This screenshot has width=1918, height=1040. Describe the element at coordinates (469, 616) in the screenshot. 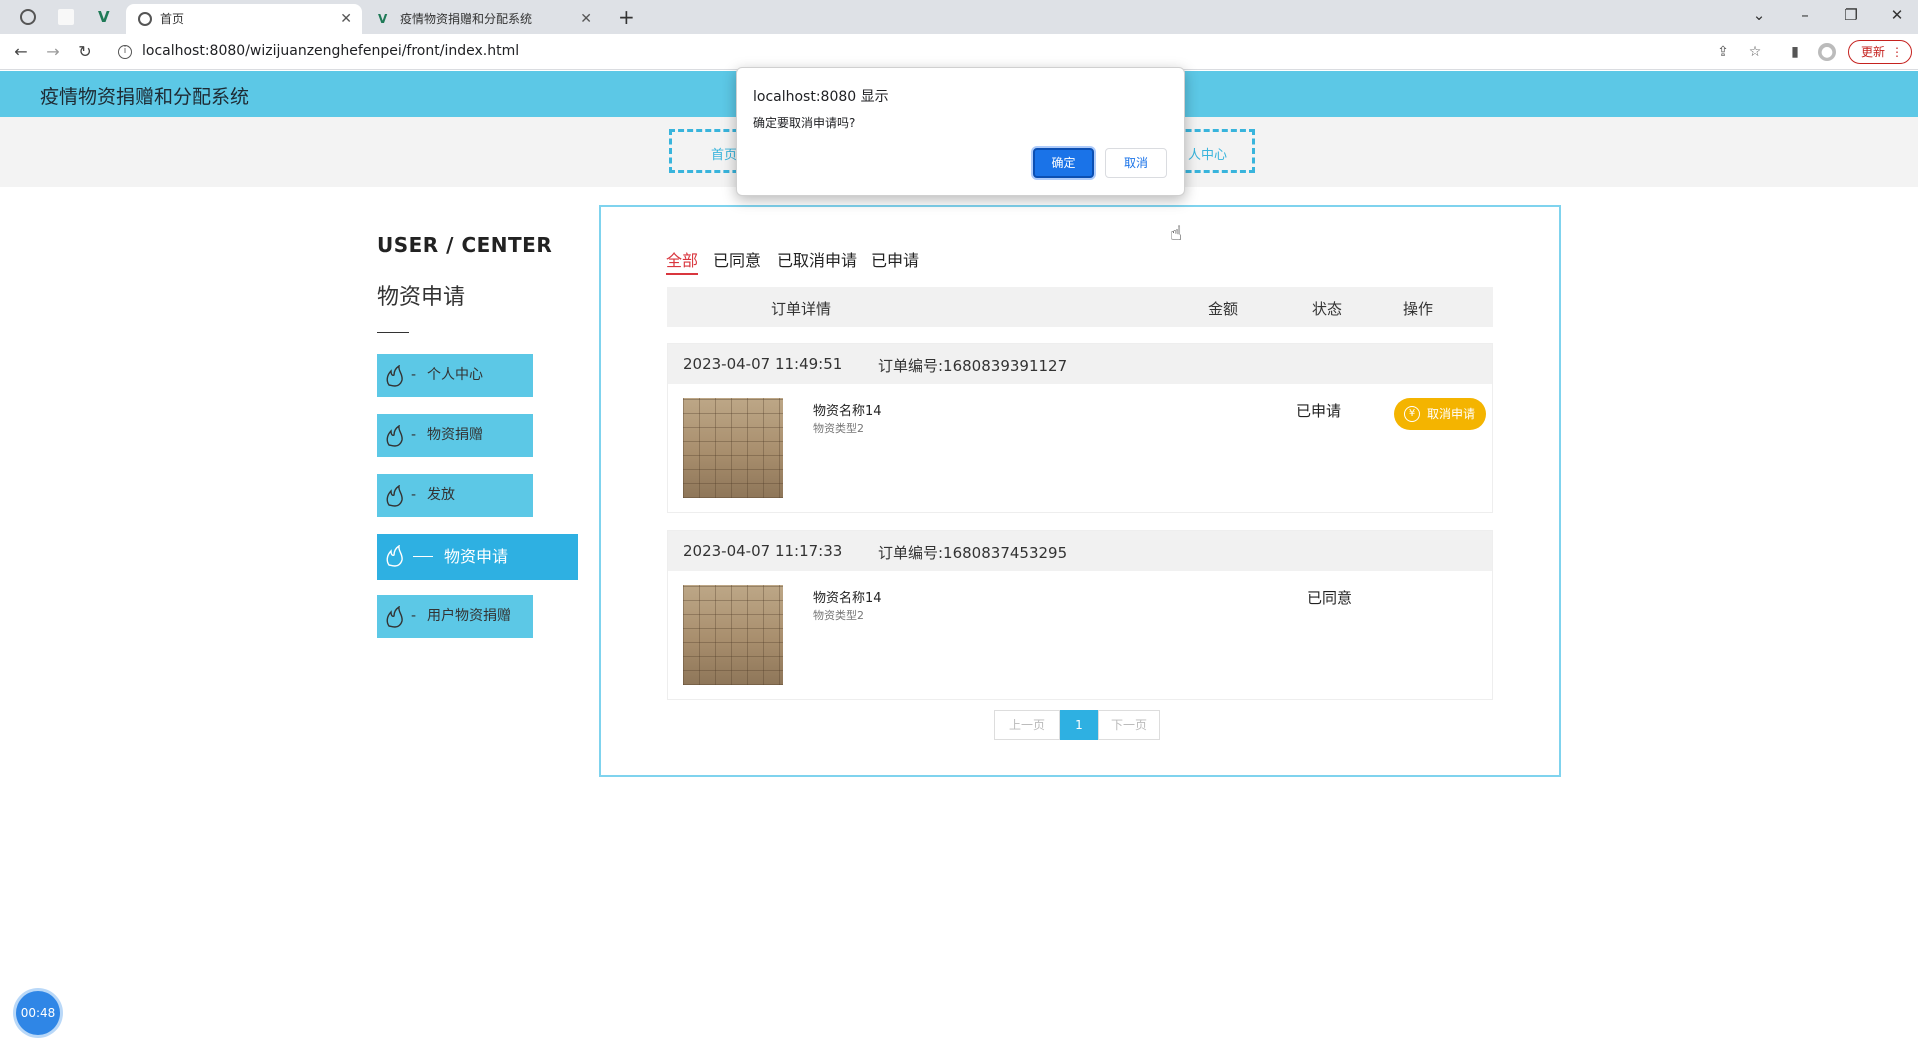

I see `sidebar-item-label: 用户物资捐赠` at that location.